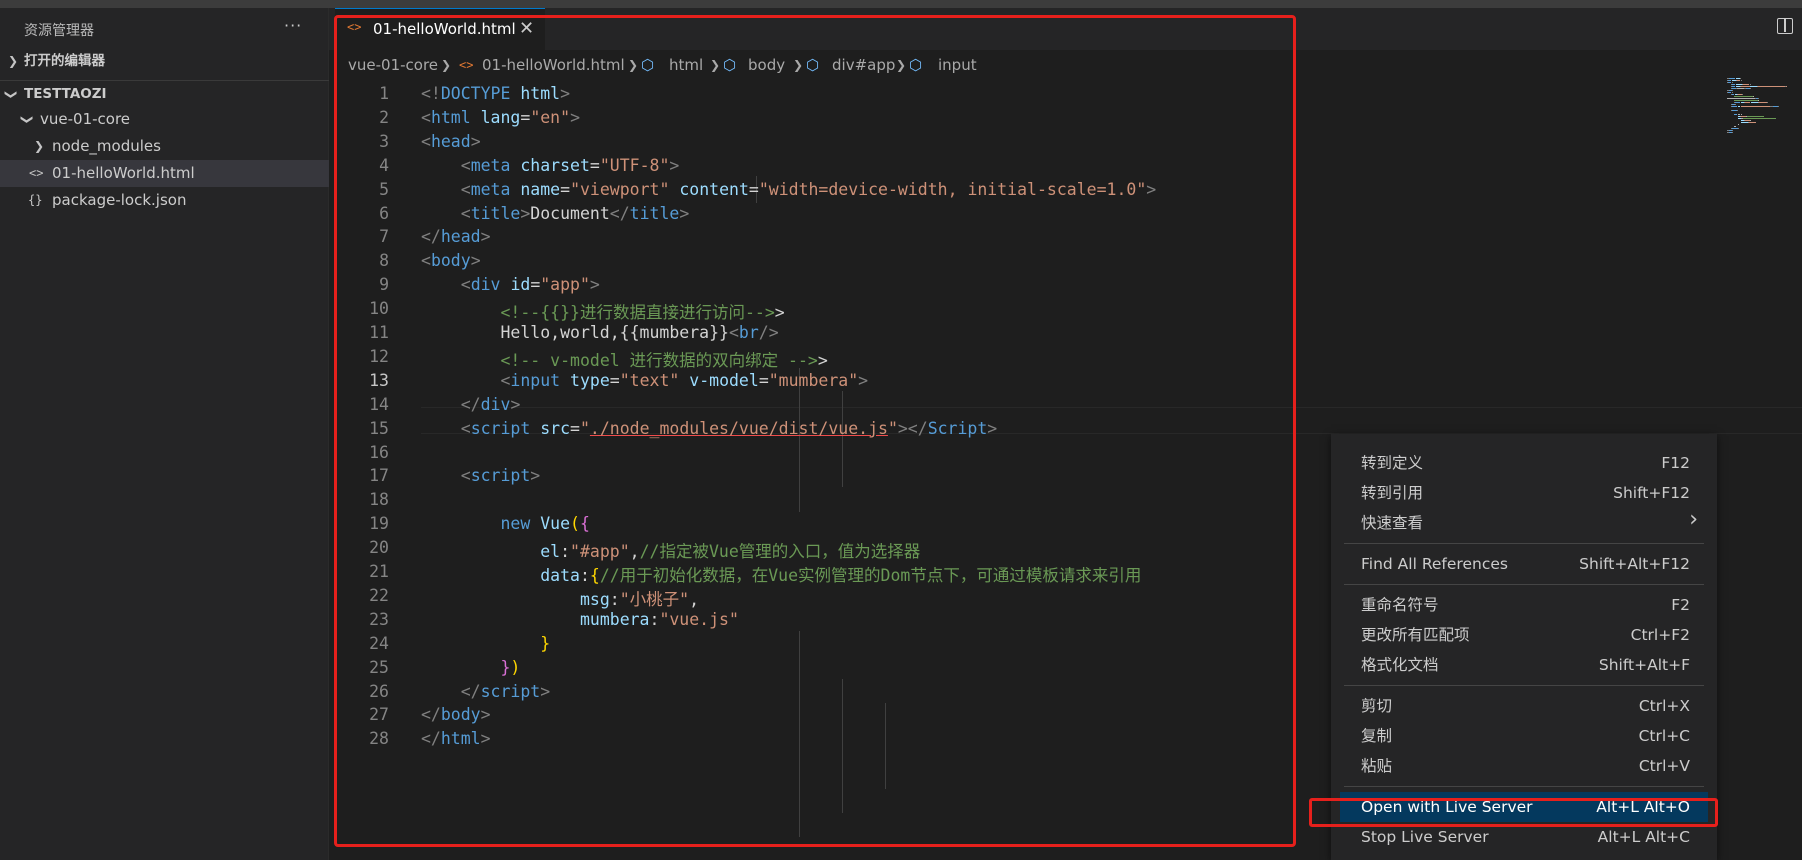 The width and height of the screenshot is (1802, 860). Describe the element at coordinates (1524, 766) in the screenshot. I see `menu-item: 粘贴 Ctrl+V` at that location.